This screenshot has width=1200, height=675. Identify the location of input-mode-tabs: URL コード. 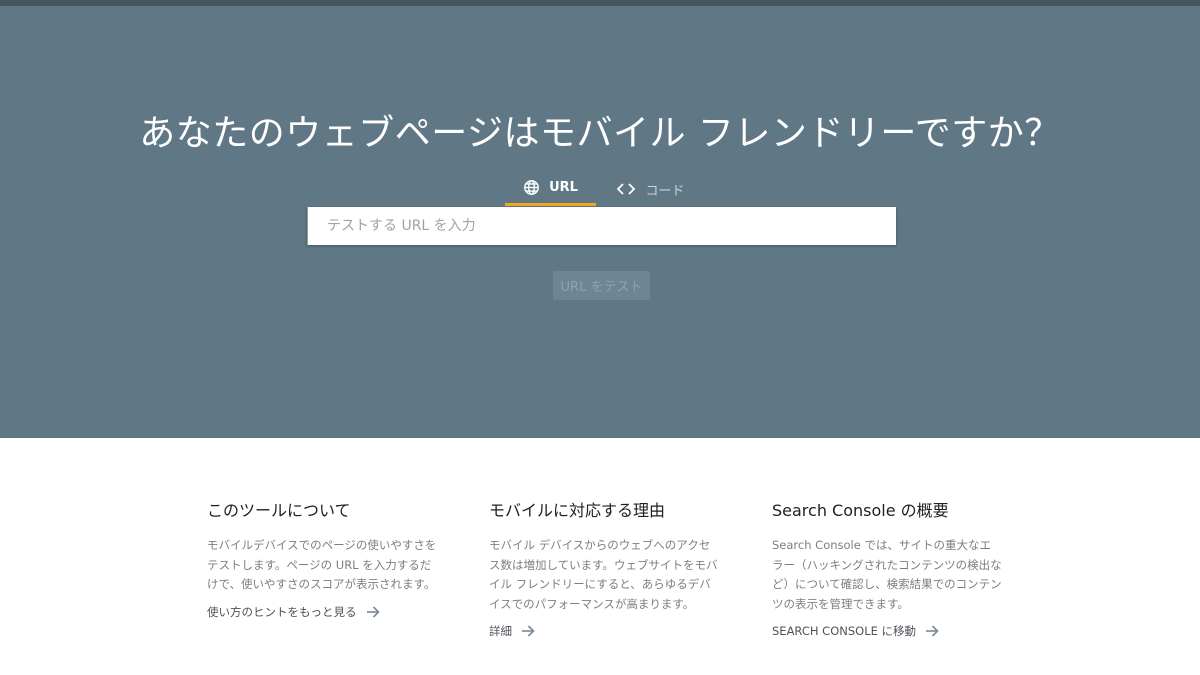
(605, 189).